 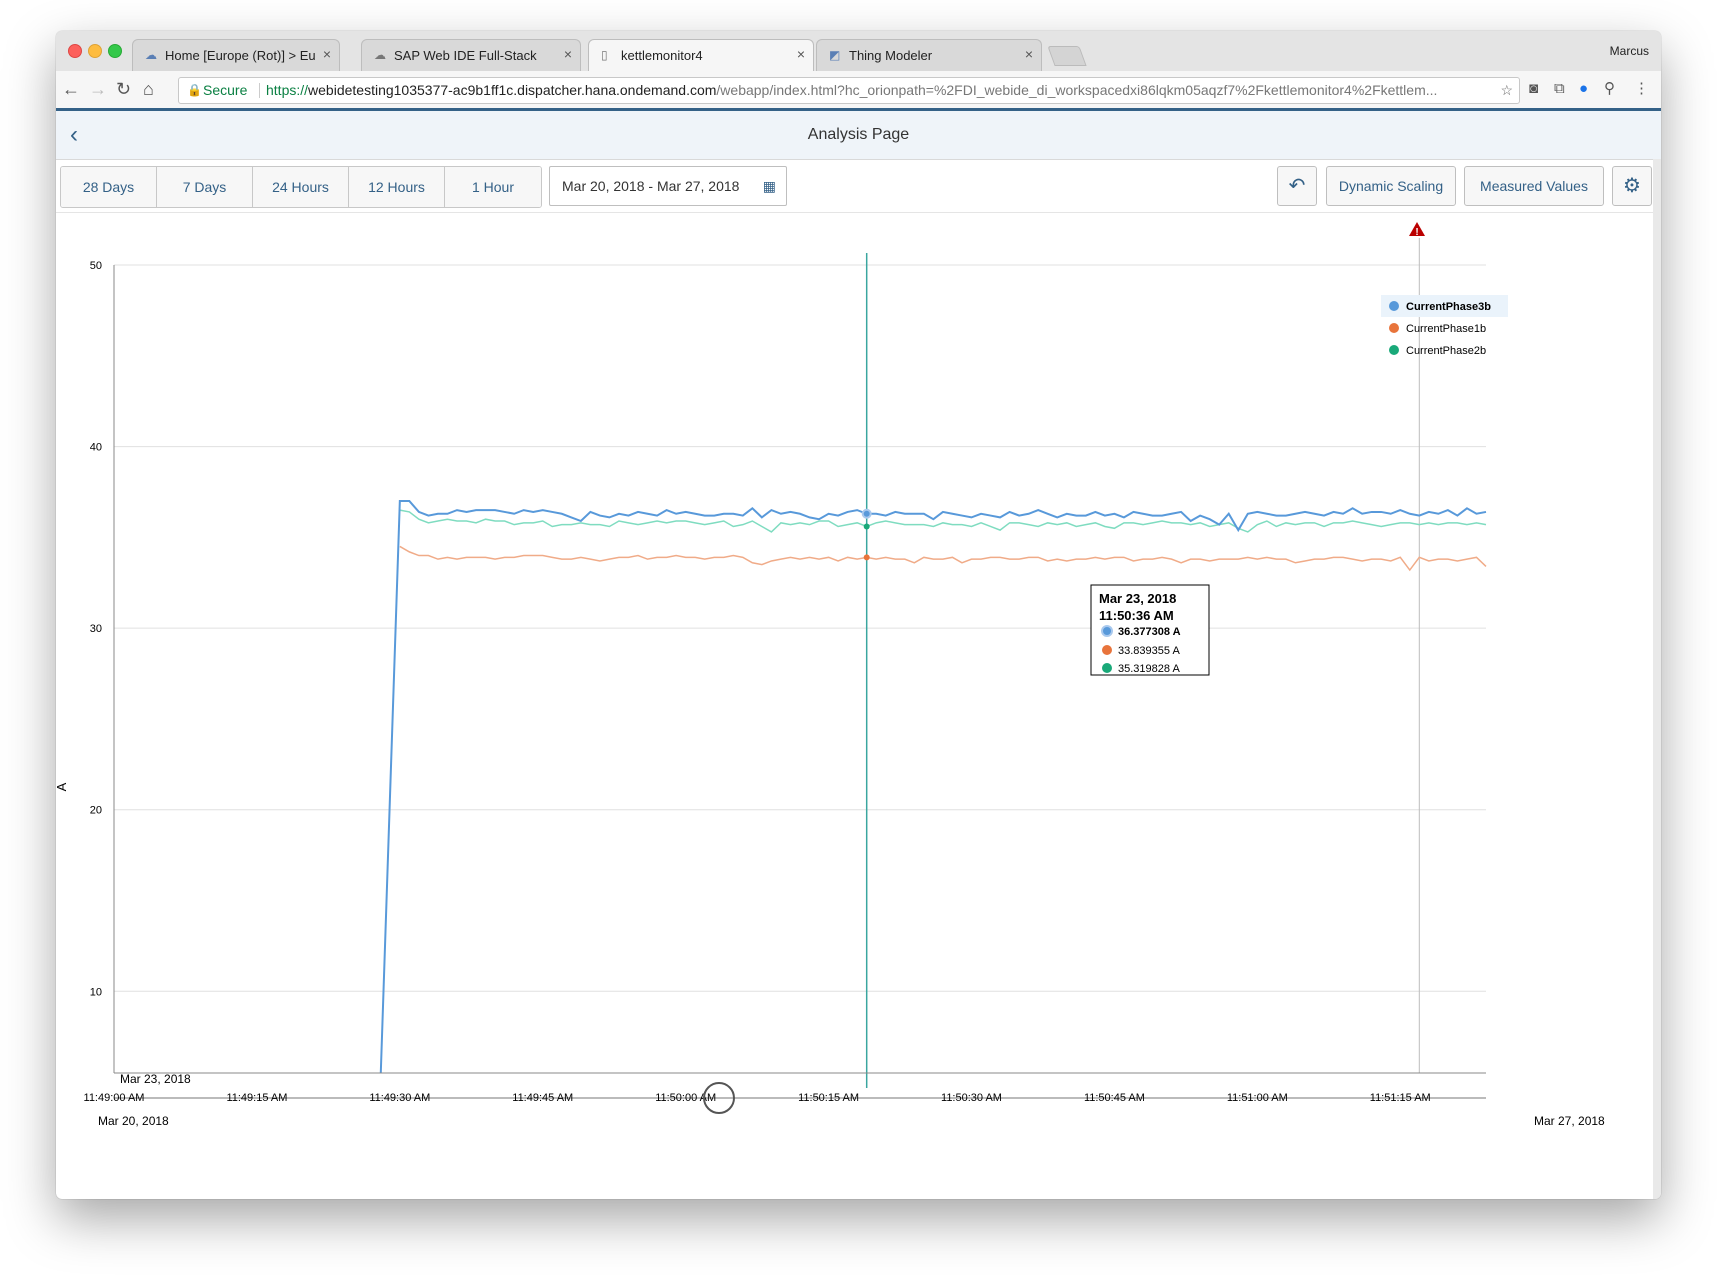 I want to click on browser-tab-thing-modeler: ◩ Thing Modeler ×, so click(x=929, y=55).